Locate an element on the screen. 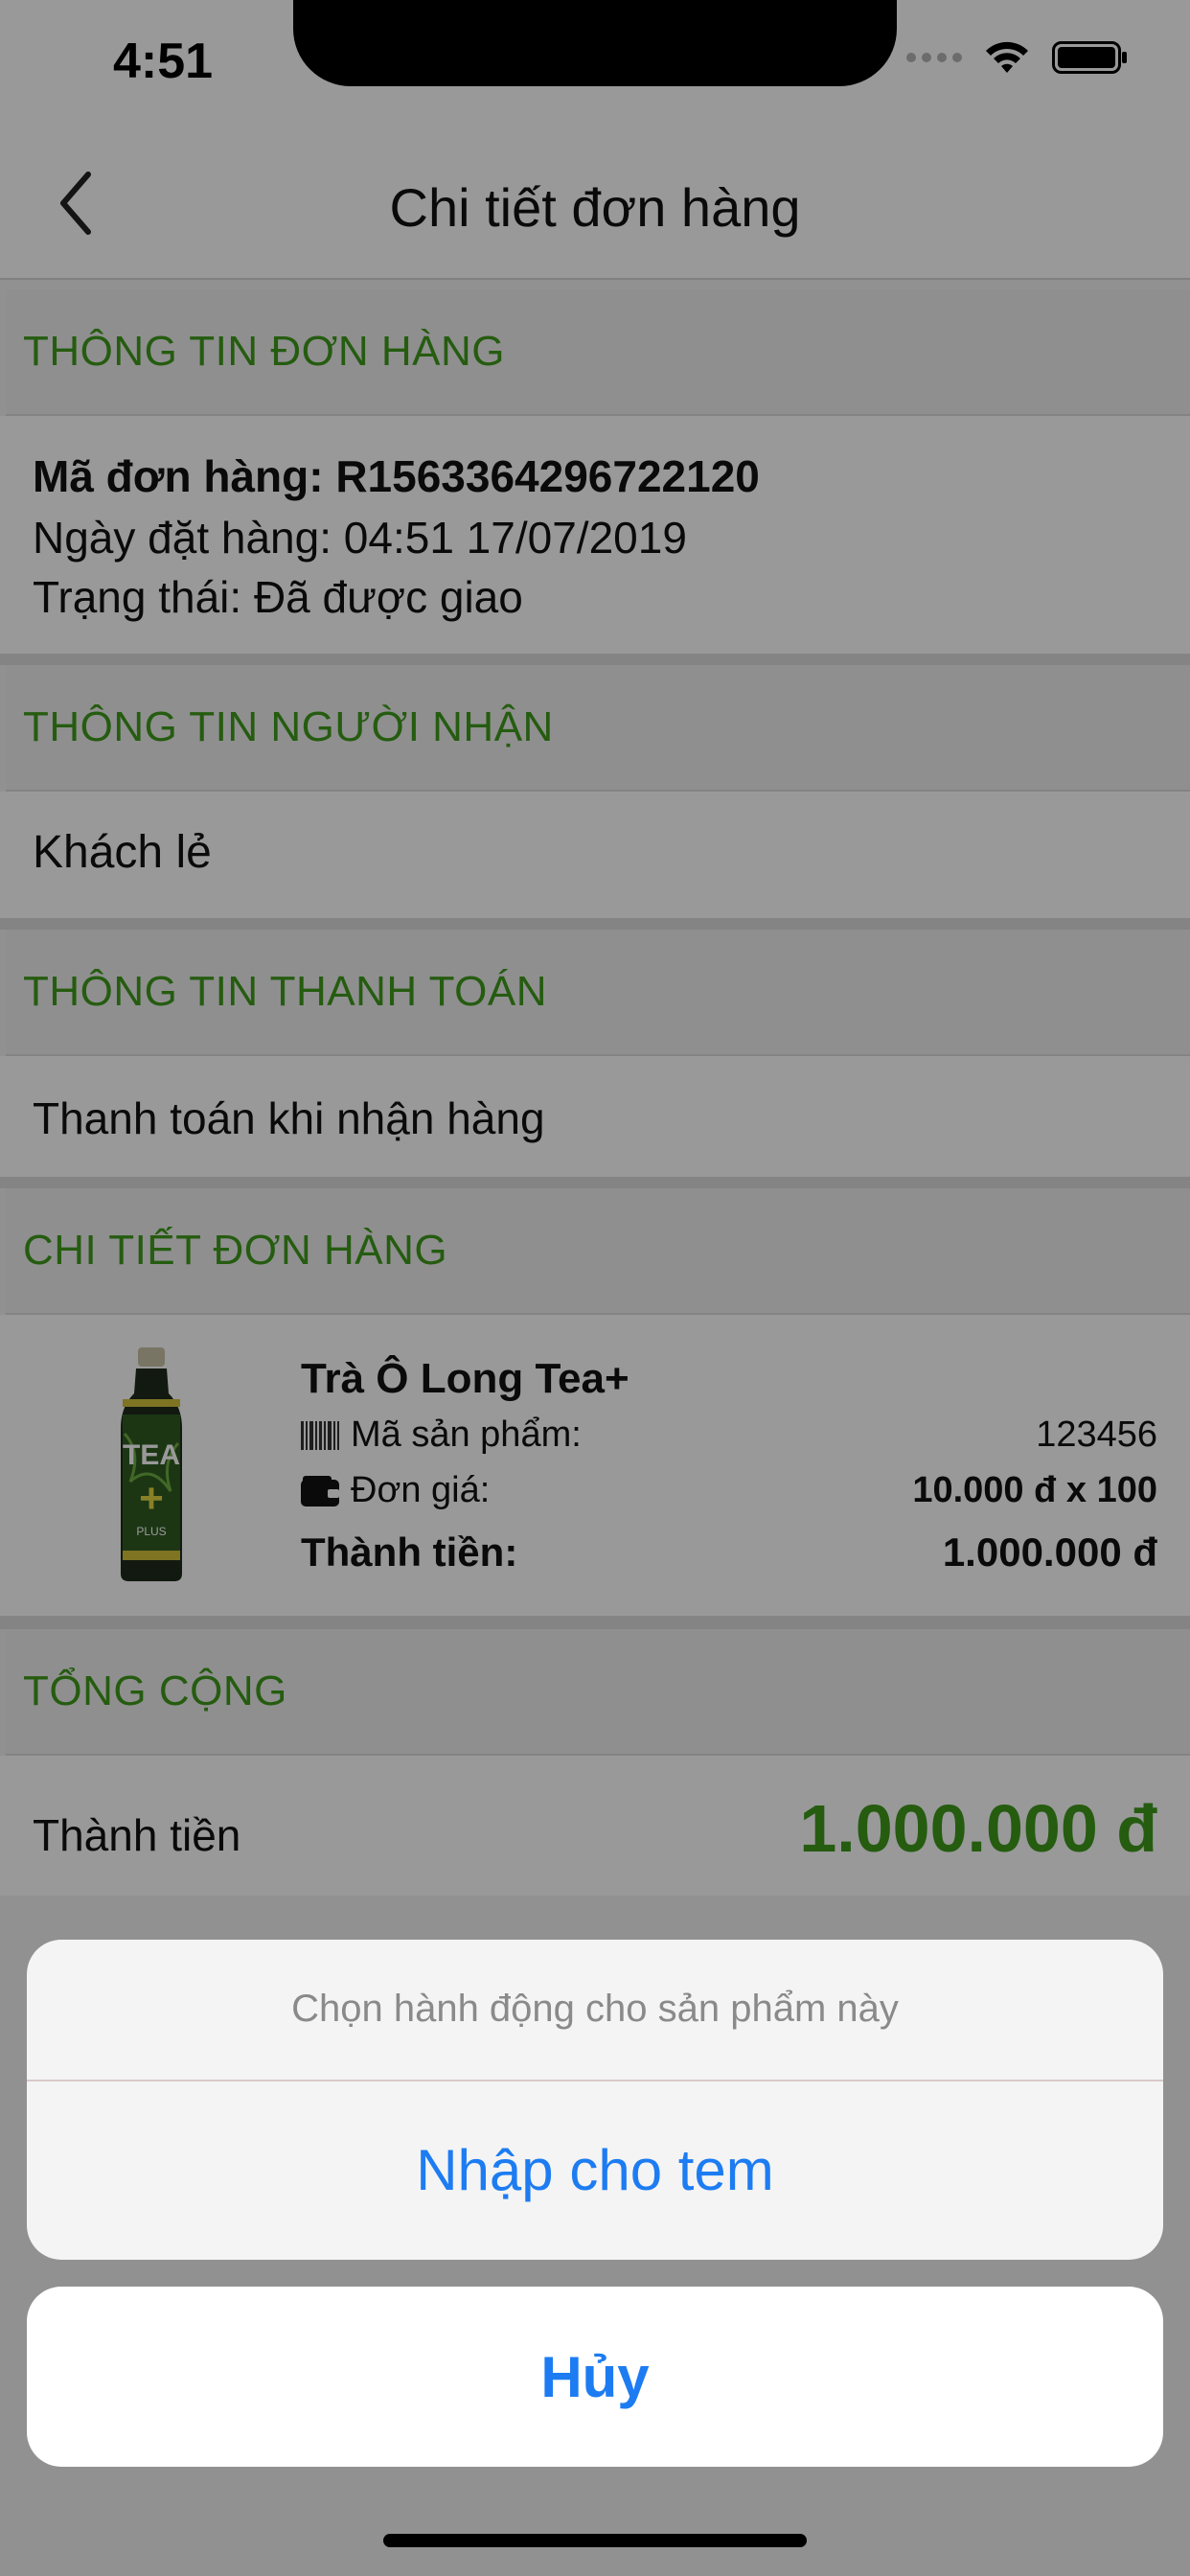  action-sheet-title: Chọn hành động cho sản phẩm này is located at coordinates (595, 2009).